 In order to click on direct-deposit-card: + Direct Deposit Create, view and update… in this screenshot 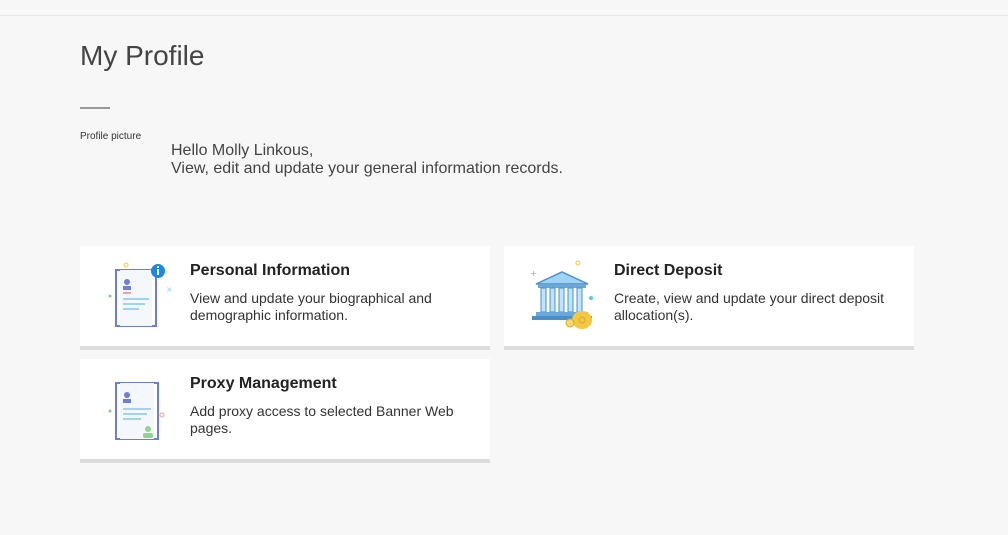, I will do `click(709, 298)`.